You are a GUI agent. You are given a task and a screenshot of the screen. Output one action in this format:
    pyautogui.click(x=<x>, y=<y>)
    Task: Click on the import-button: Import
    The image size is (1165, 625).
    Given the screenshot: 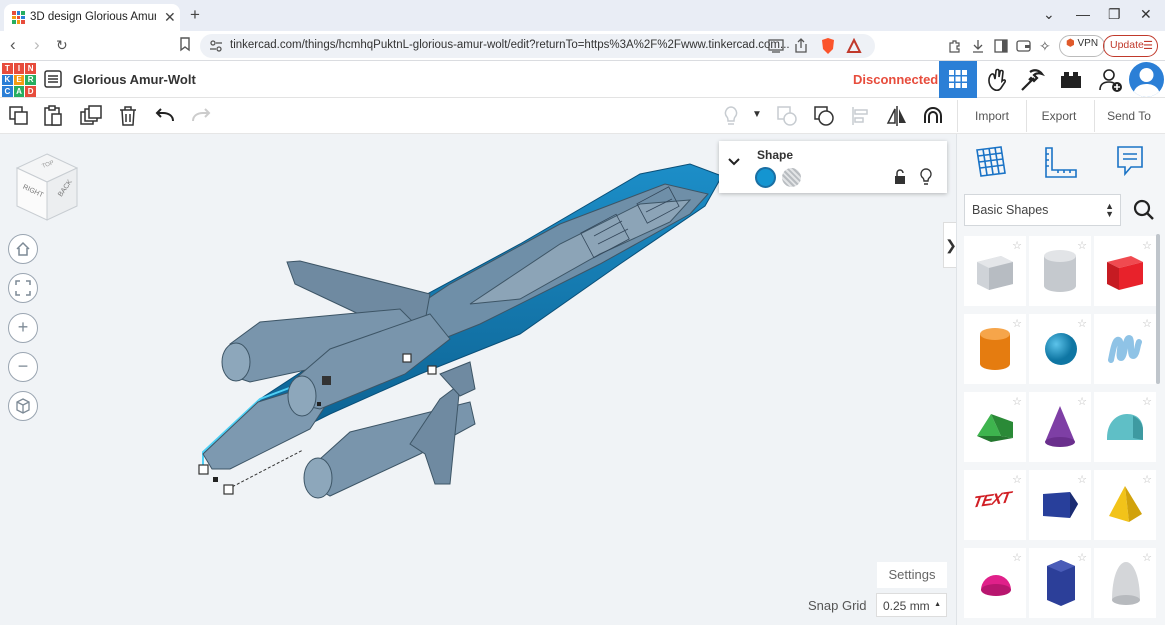 What is the action you would take?
    pyautogui.click(x=992, y=116)
    